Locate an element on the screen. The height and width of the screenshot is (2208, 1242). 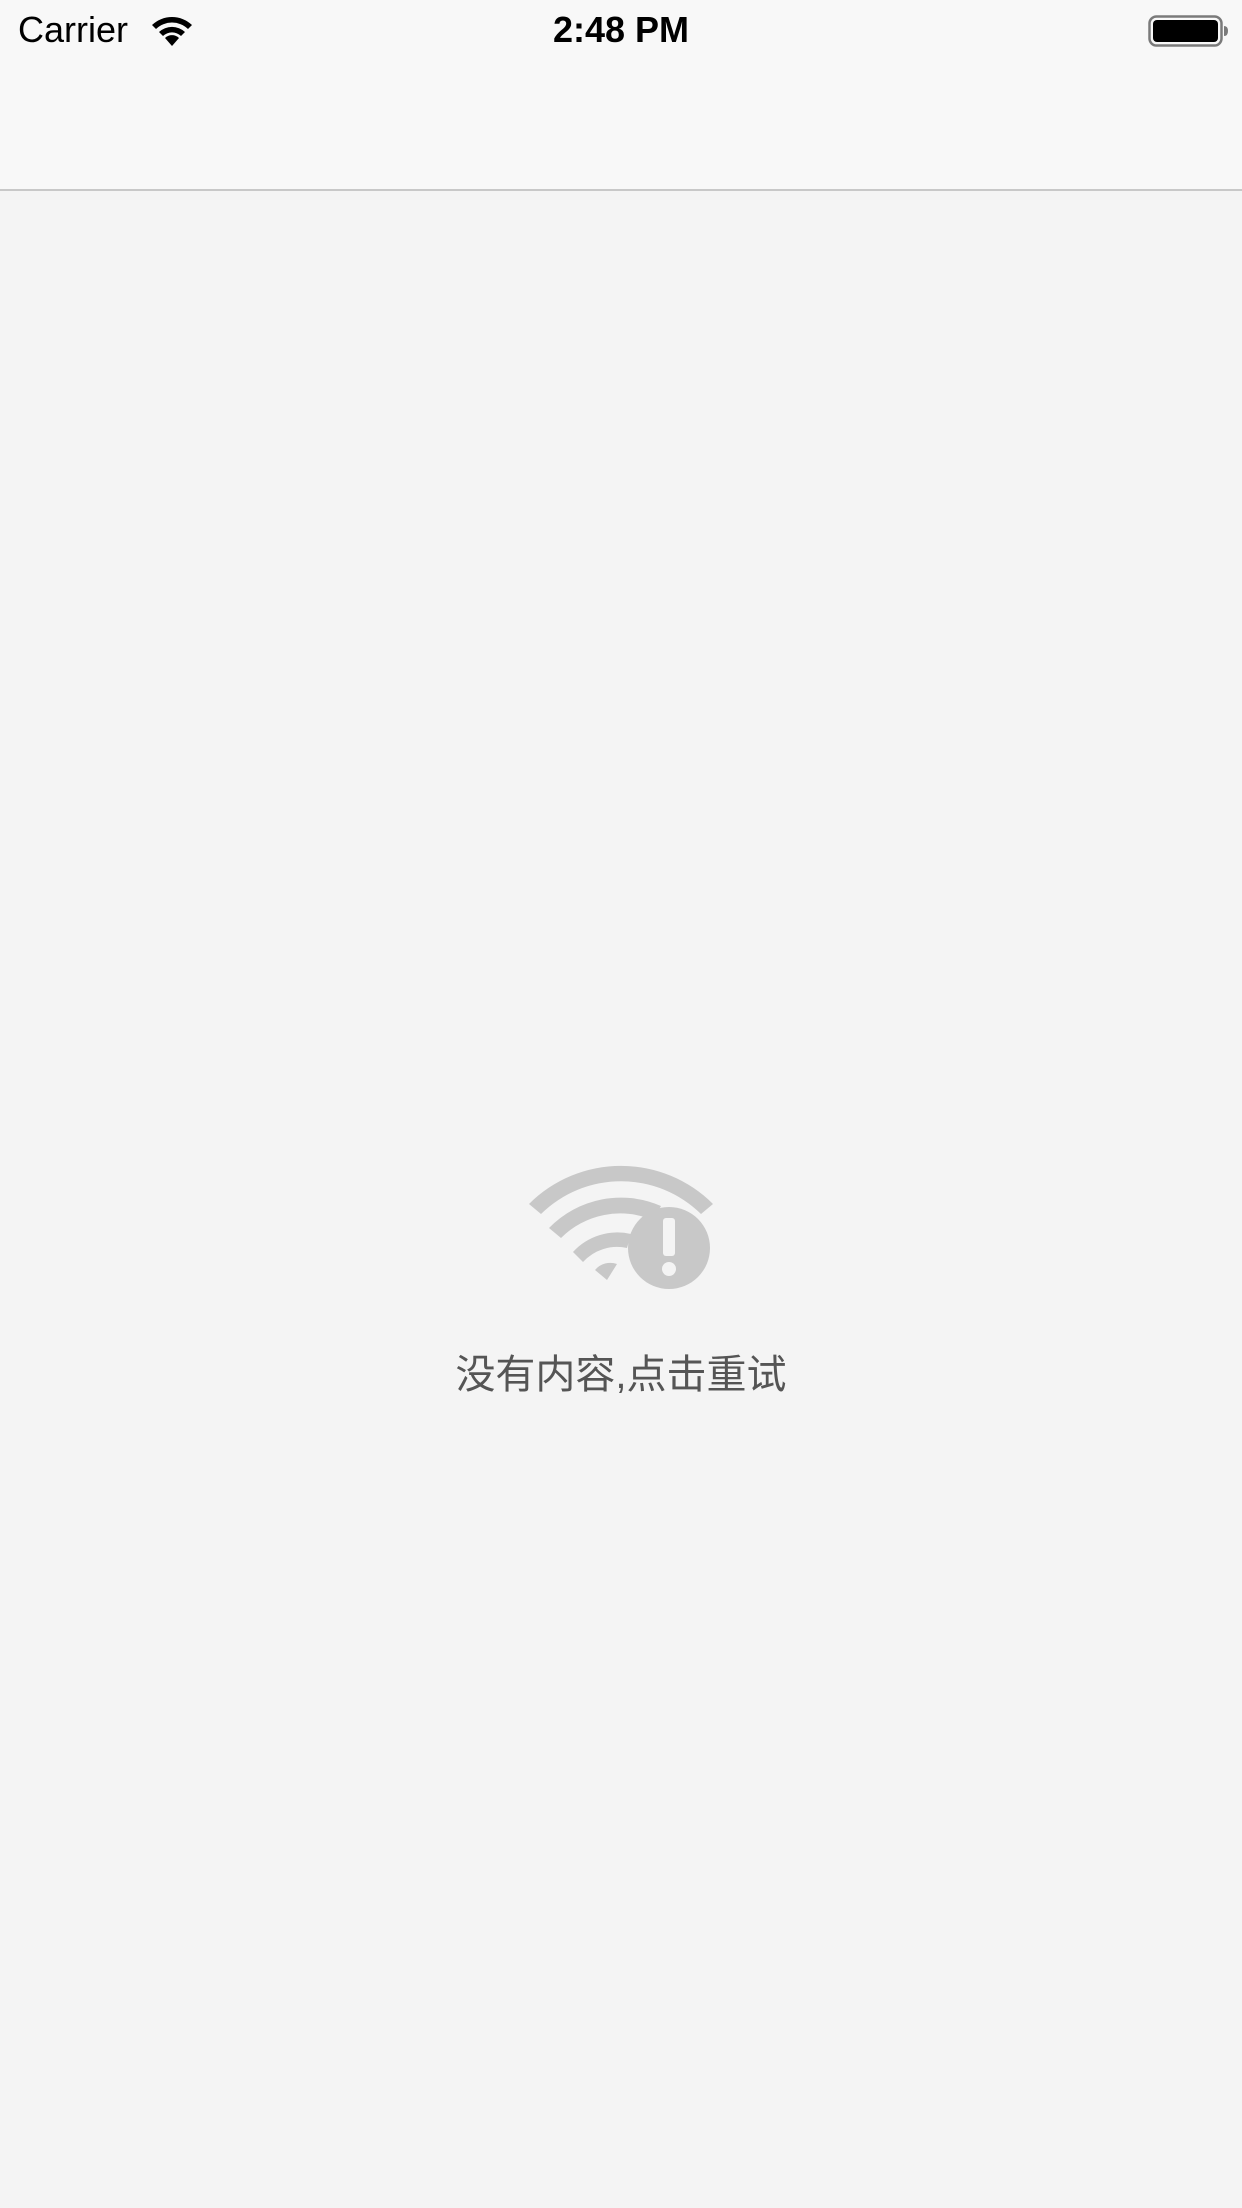
status-bar: Carrier 2:48 PM is located at coordinates (621, 30).